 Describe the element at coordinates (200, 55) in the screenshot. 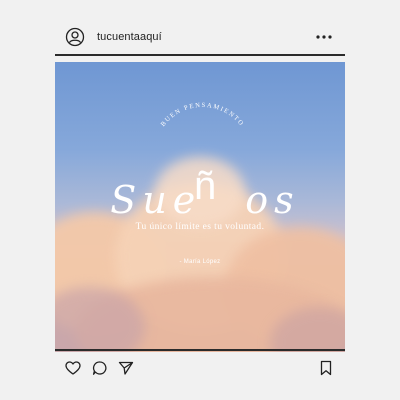

I see `header-divider` at that location.